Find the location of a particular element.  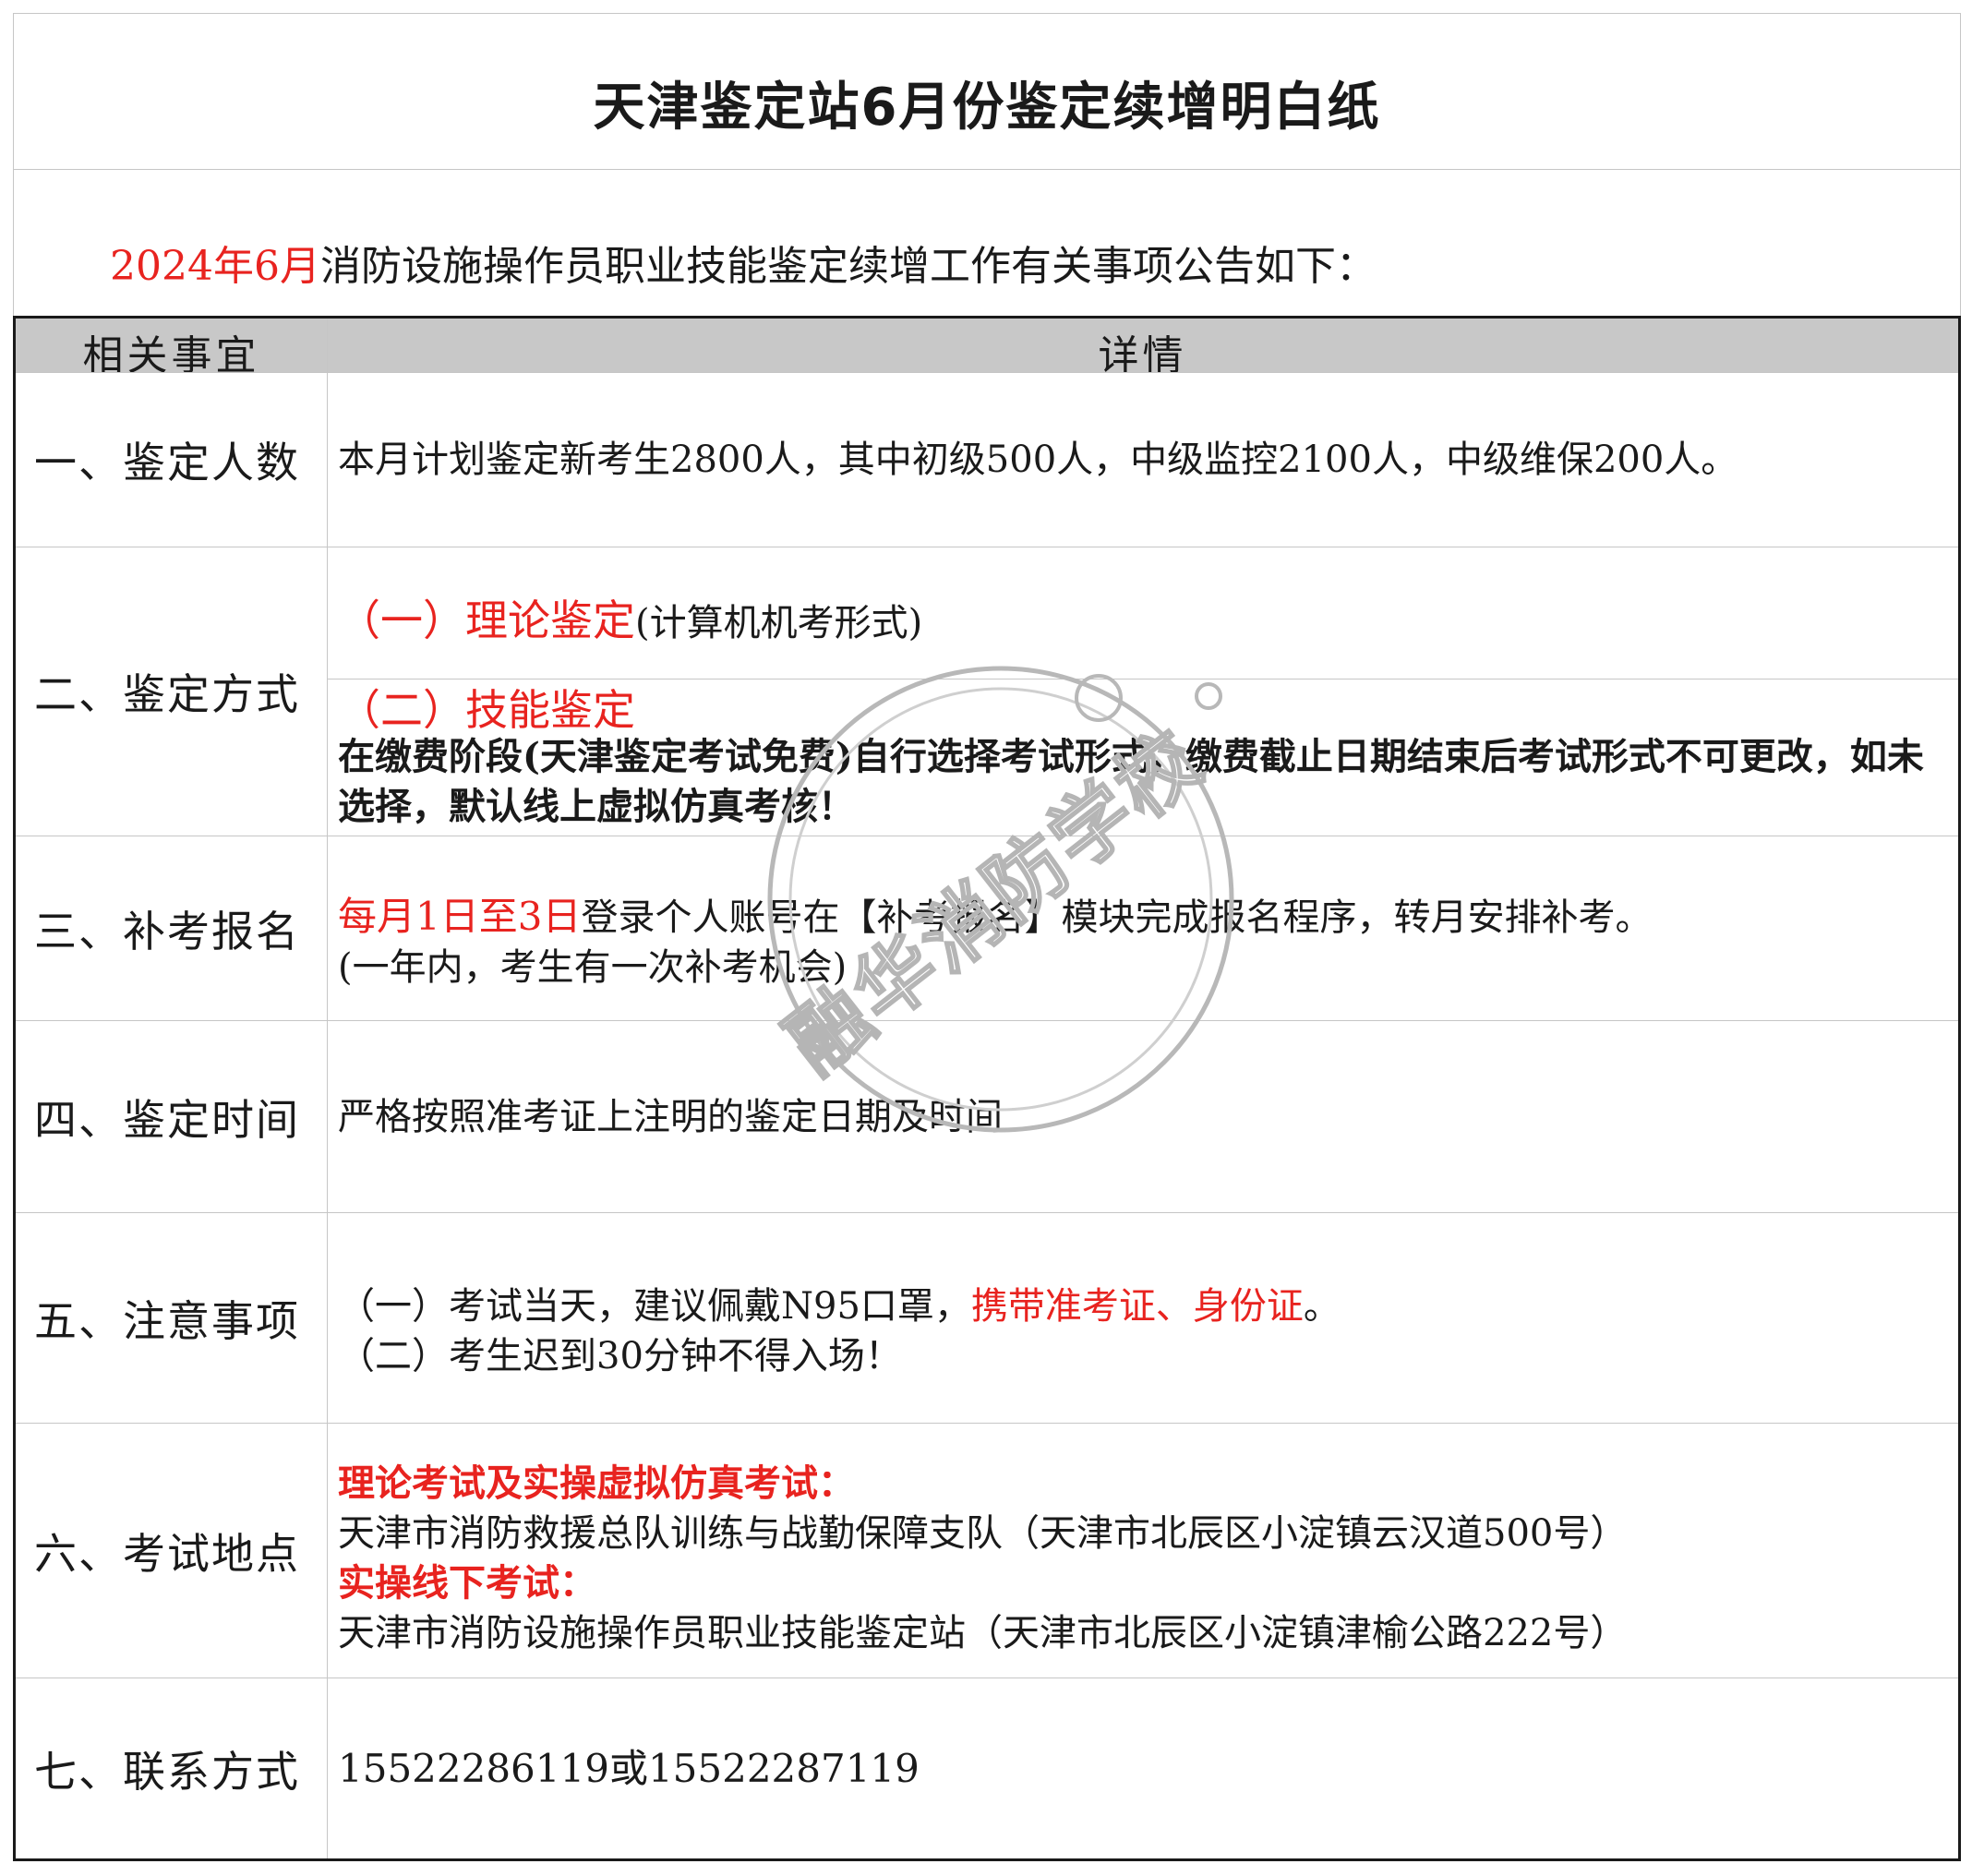

table-row: 六、考试地点 is located at coordinates (171, 1551).